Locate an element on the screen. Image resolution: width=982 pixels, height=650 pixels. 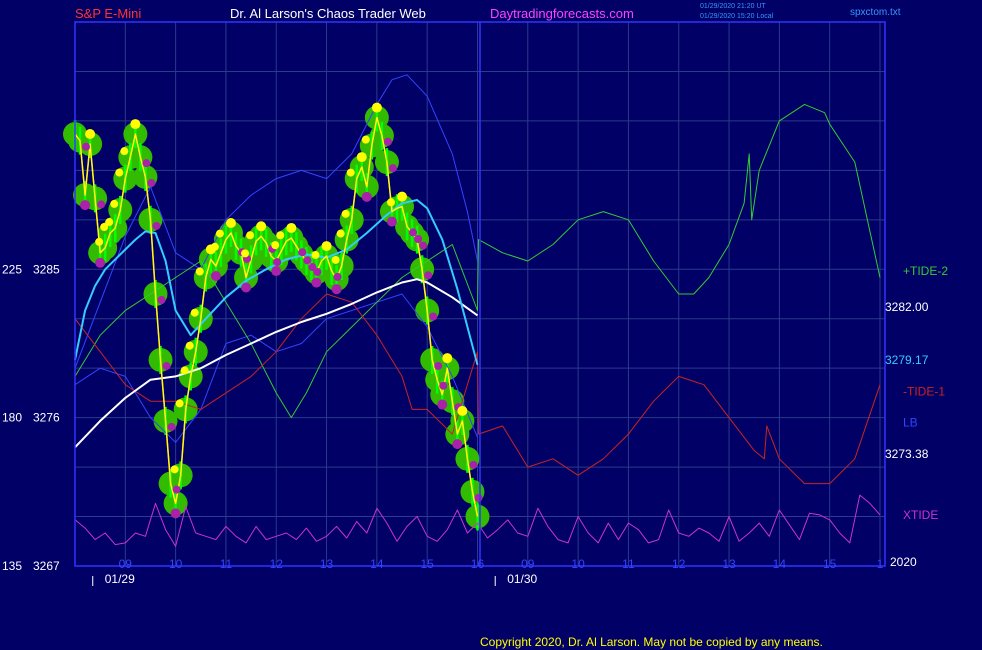
x-tick-label-2: 11 is located at coordinates (226, 564).